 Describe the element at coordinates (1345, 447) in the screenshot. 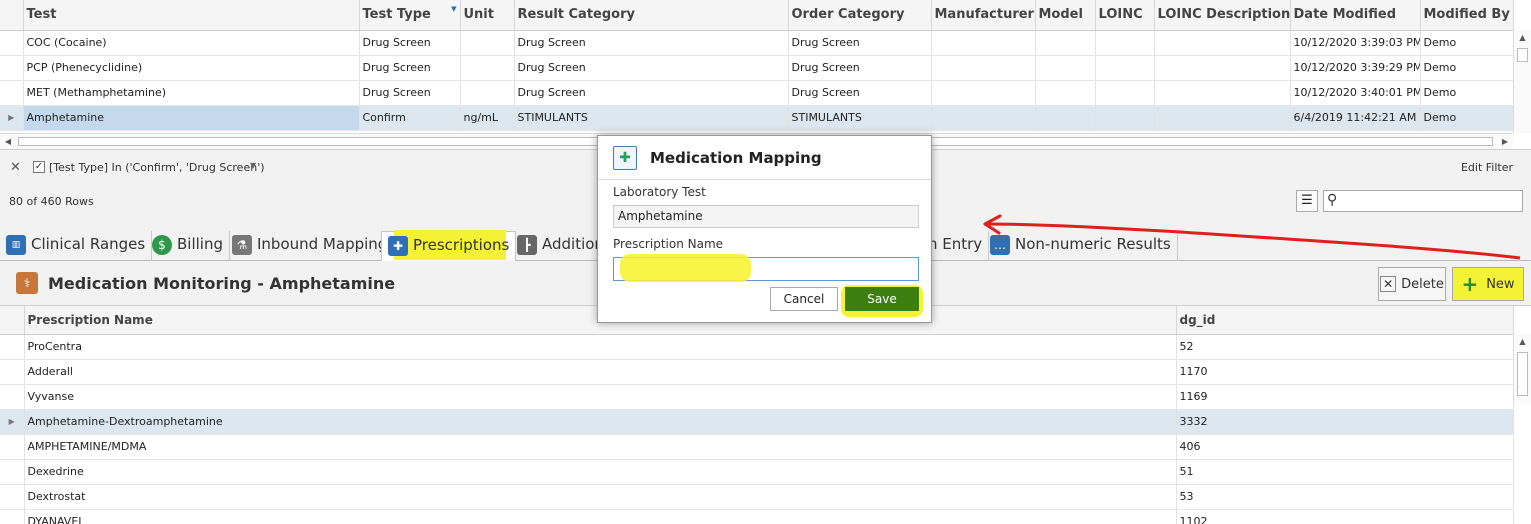

I see `cell-dg-id: 406` at that location.